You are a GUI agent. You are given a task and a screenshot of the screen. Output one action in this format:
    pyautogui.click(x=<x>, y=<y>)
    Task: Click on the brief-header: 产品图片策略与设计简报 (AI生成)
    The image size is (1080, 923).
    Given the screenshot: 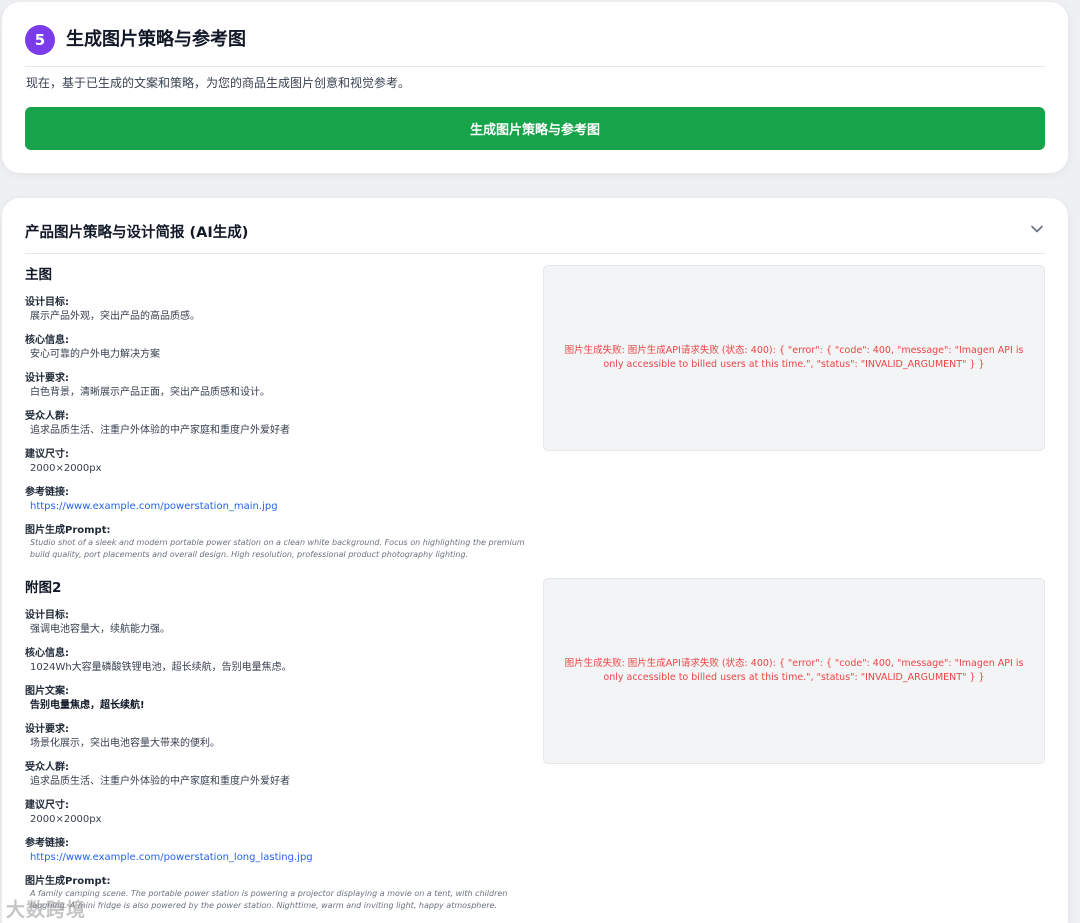 What is the action you would take?
    pyautogui.click(x=535, y=235)
    